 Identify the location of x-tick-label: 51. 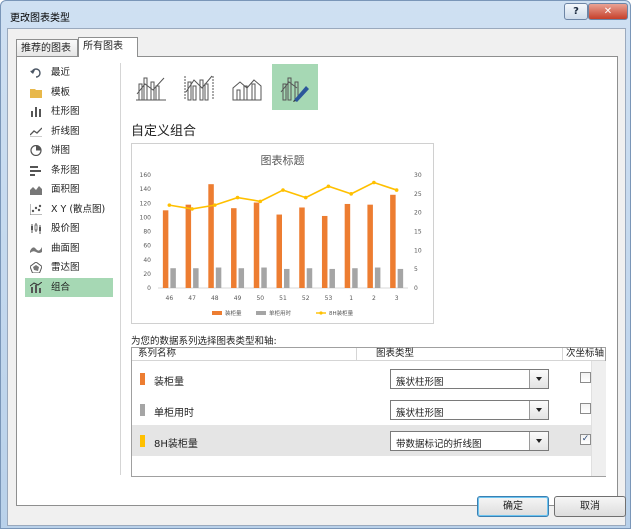
(283, 298).